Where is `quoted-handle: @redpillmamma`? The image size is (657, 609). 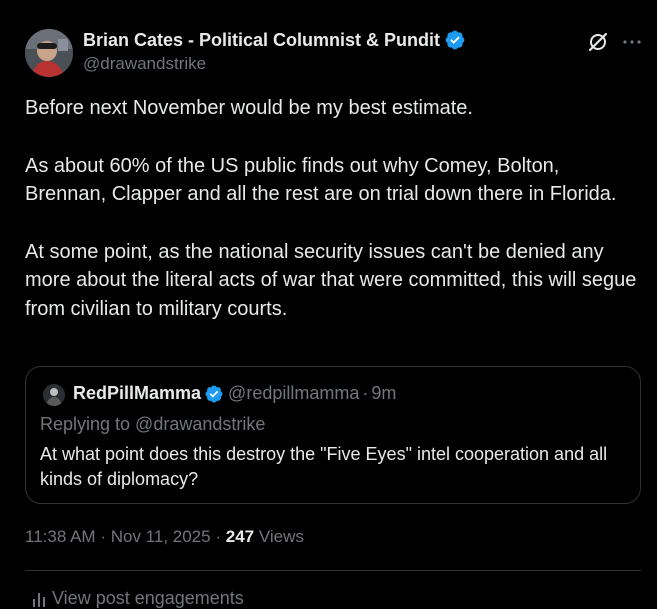 quoted-handle: @redpillmamma is located at coordinates (294, 393).